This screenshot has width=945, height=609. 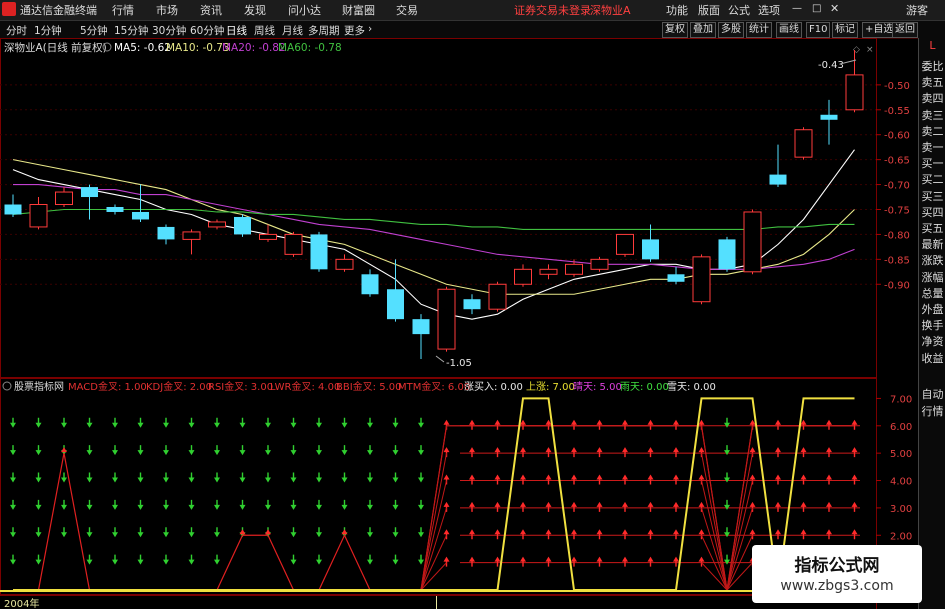 What do you see at coordinates (292, 30) in the screenshot?
I see `tab-monthly: 月线` at bounding box center [292, 30].